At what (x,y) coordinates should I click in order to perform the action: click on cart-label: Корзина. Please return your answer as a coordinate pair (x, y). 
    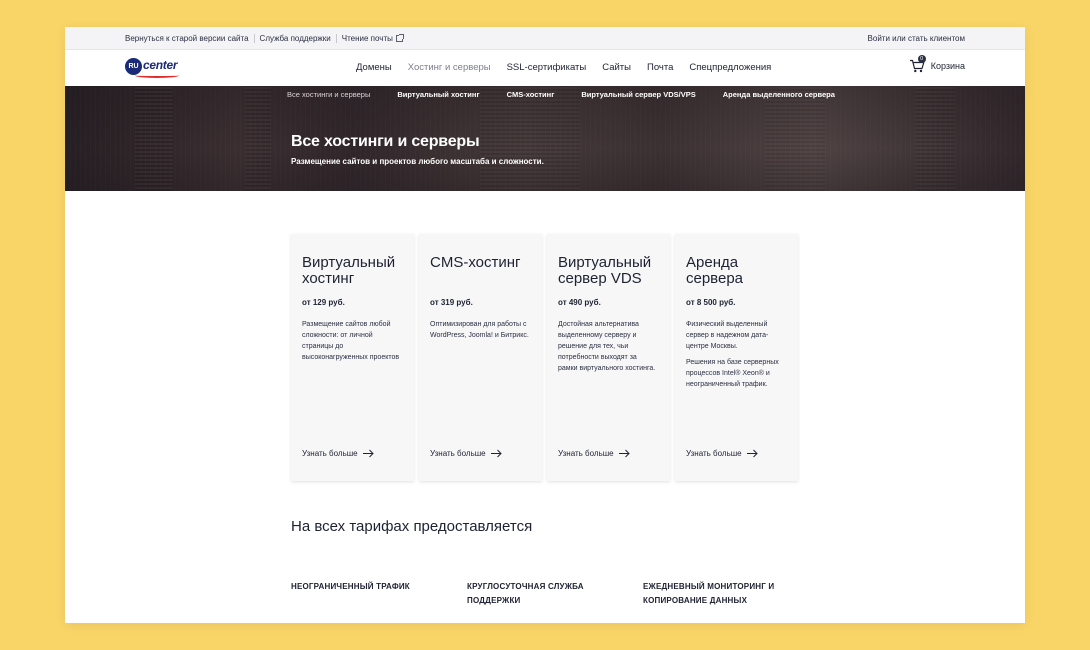
    Looking at the image, I should click on (947, 66).